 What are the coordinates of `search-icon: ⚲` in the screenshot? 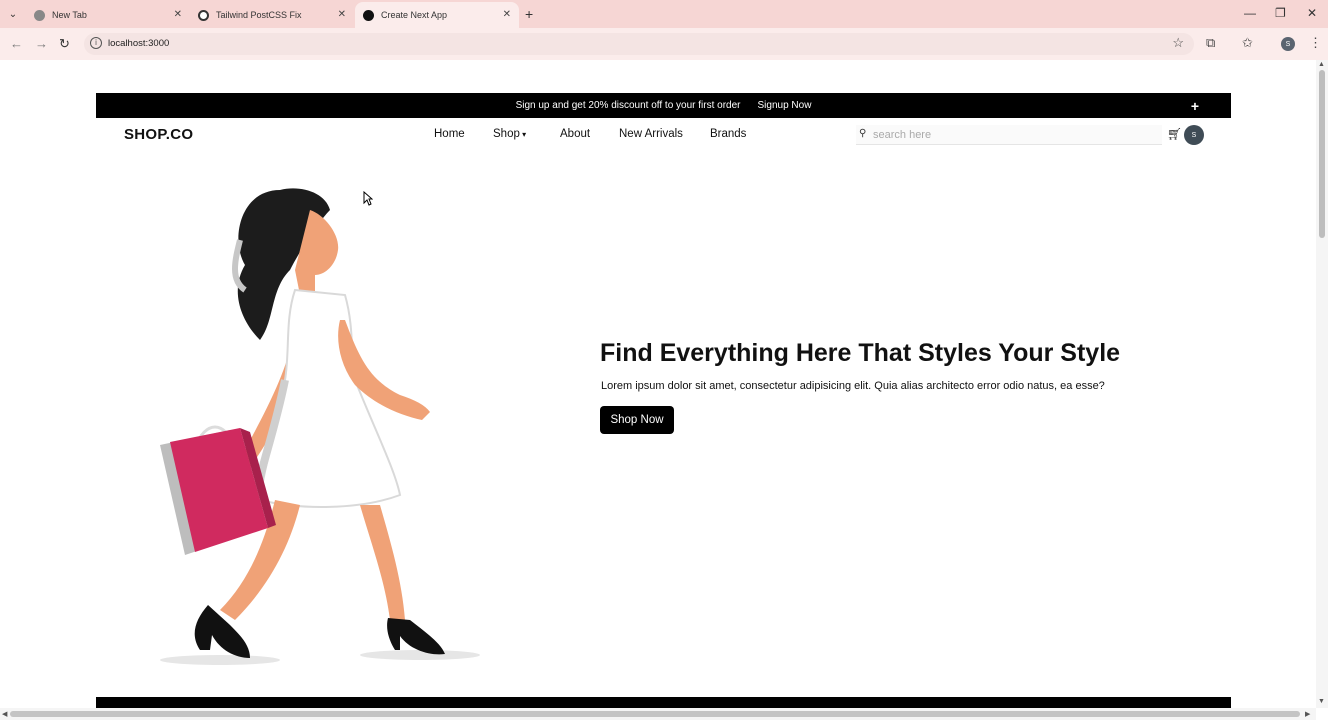 It's located at (863, 133).